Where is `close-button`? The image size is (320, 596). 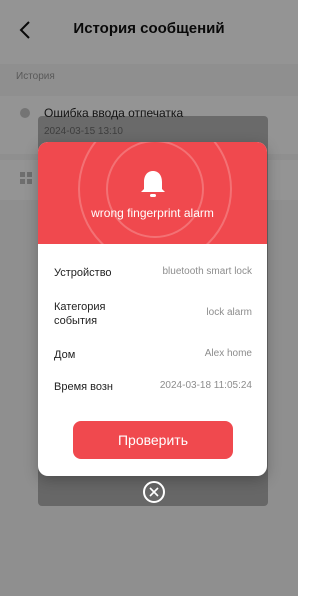 close-button is located at coordinates (154, 492).